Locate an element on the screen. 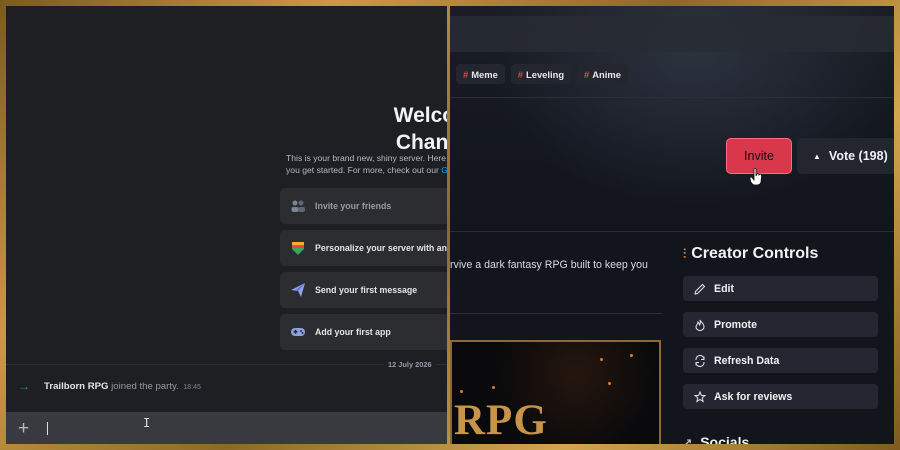 The image size is (900, 450). date-label: 12 July 2026 is located at coordinates (410, 364).